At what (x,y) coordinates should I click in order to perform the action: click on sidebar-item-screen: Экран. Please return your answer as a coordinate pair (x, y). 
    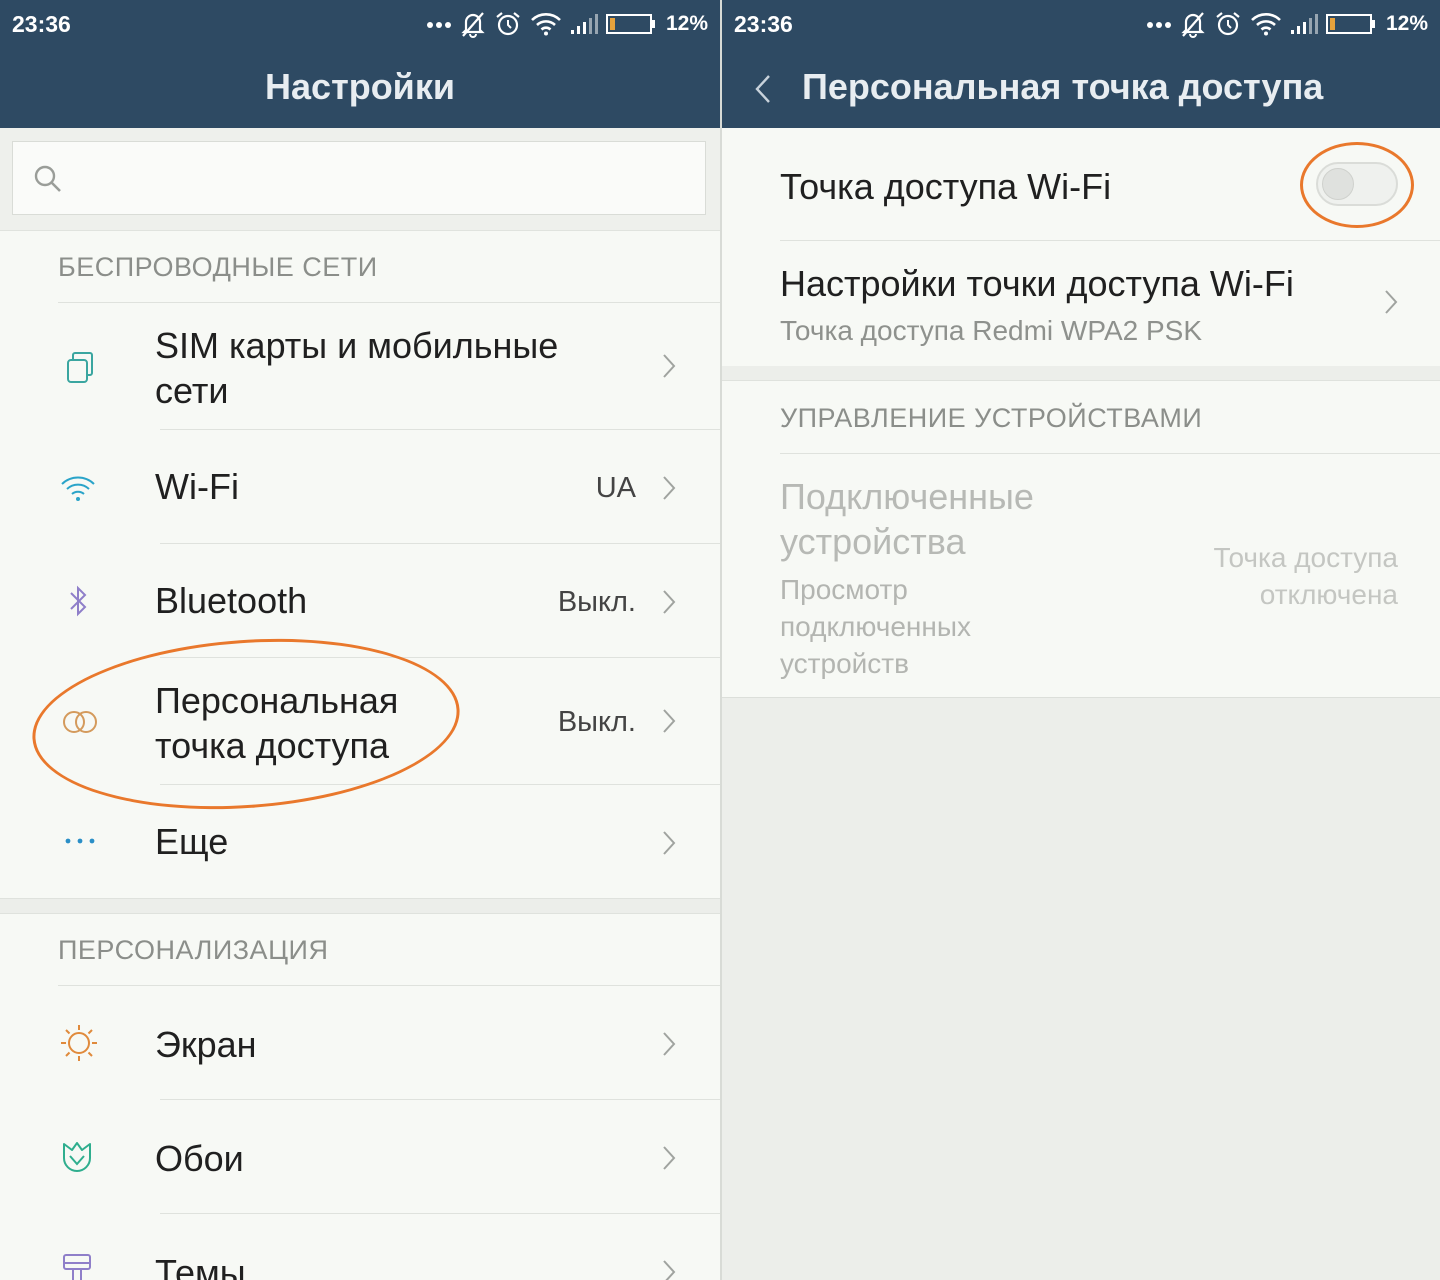
    Looking at the image, I should click on (360, 1042).